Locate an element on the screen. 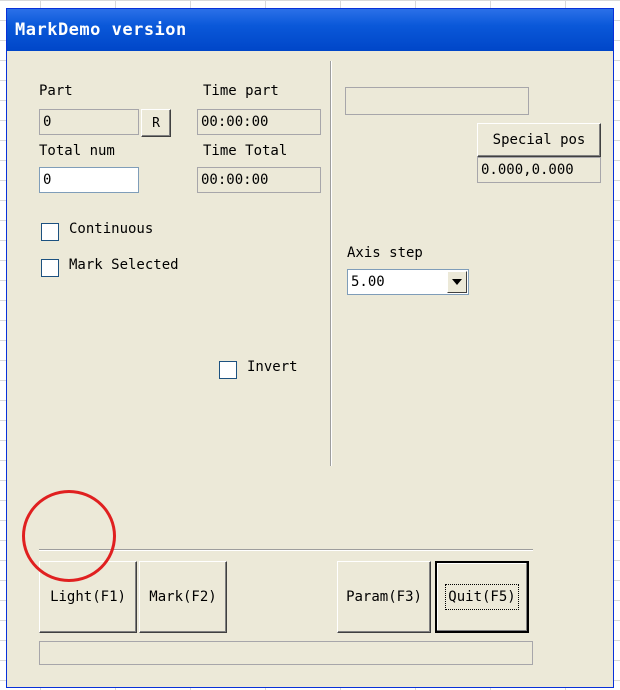 The width and height of the screenshot is (620, 690). quit-button-label: Quit(F5) is located at coordinates (482, 597).